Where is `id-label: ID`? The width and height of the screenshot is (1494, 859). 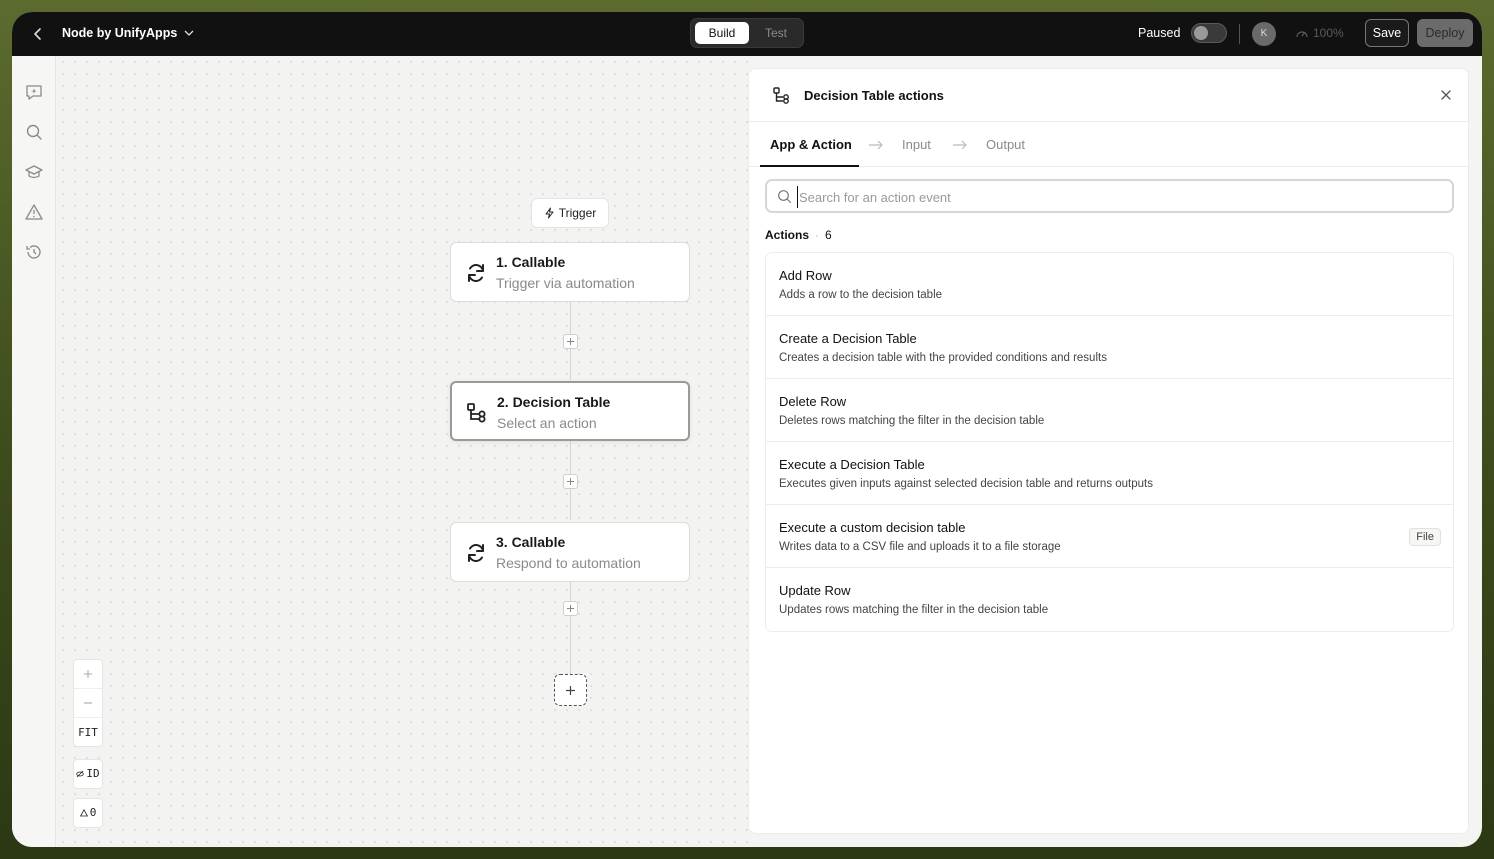
id-label: ID is located at coordinates (93, 773).